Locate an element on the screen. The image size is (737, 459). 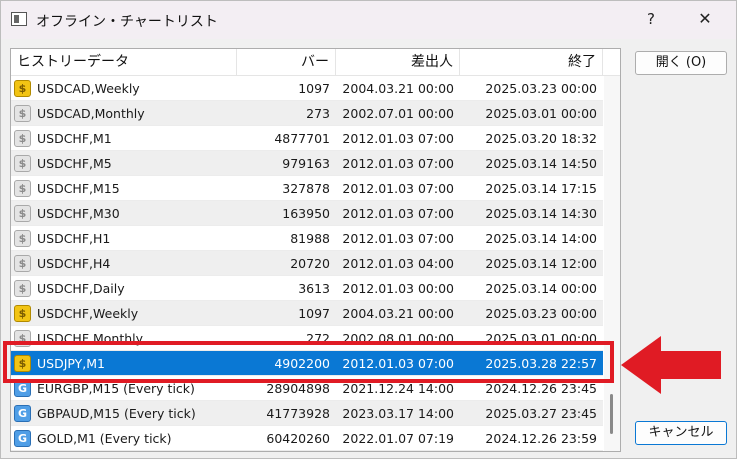
symbol-cell: $ USDCAD,Weekly is located at coordinates (124, 88).